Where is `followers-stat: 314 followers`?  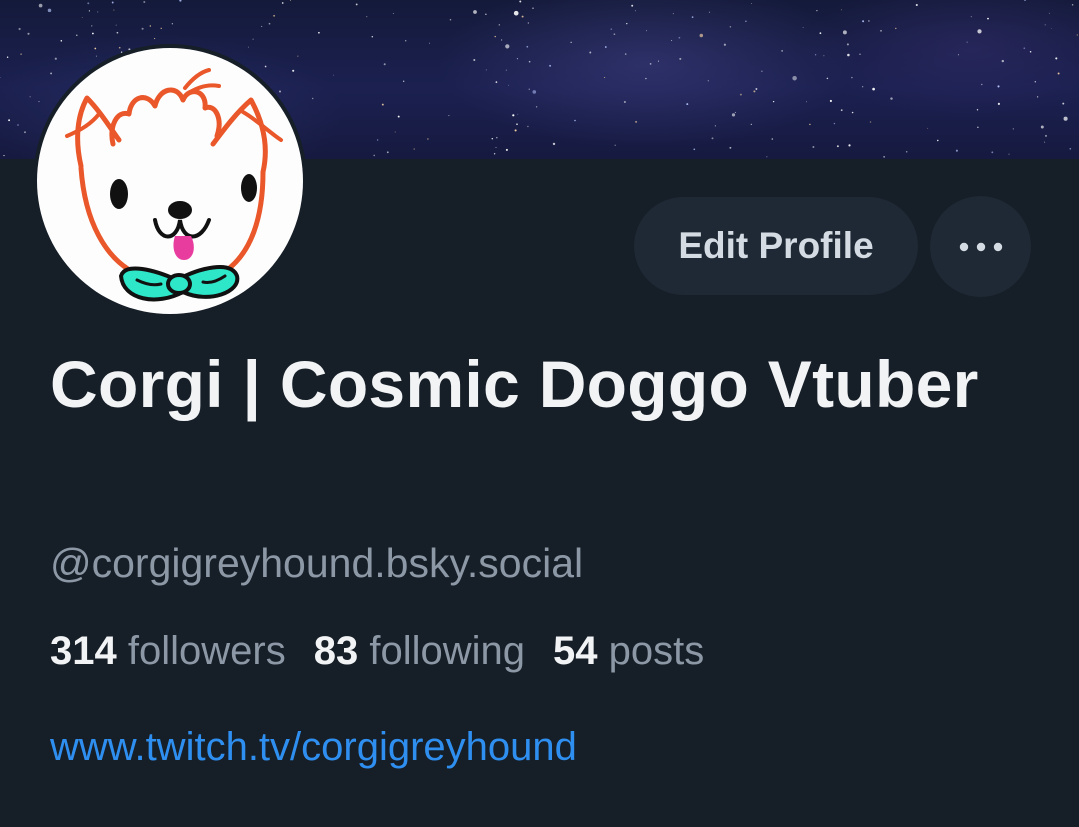 followers-stat: 314 followers is located at coordinates (168, 651).